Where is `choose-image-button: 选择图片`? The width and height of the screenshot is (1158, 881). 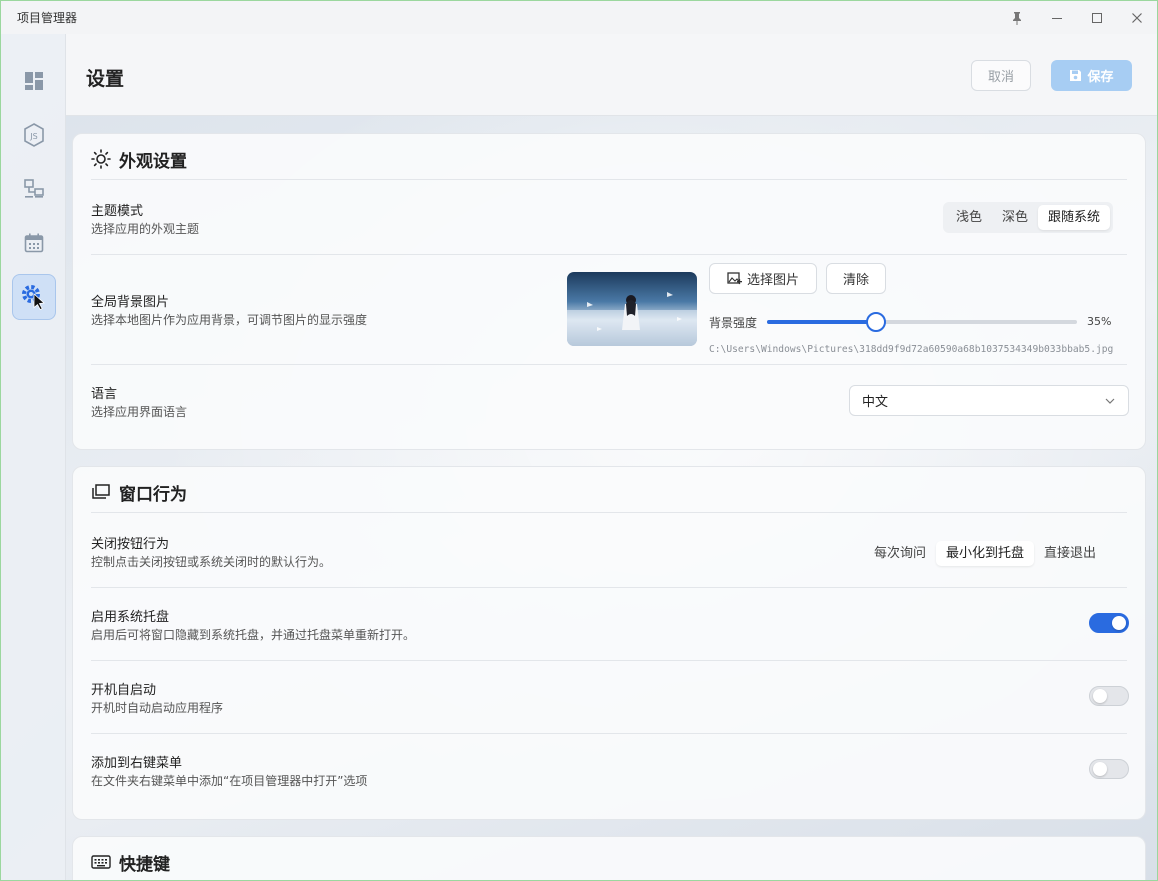
choose-image-button: 选择图片 is located at coordinates (763, 278).